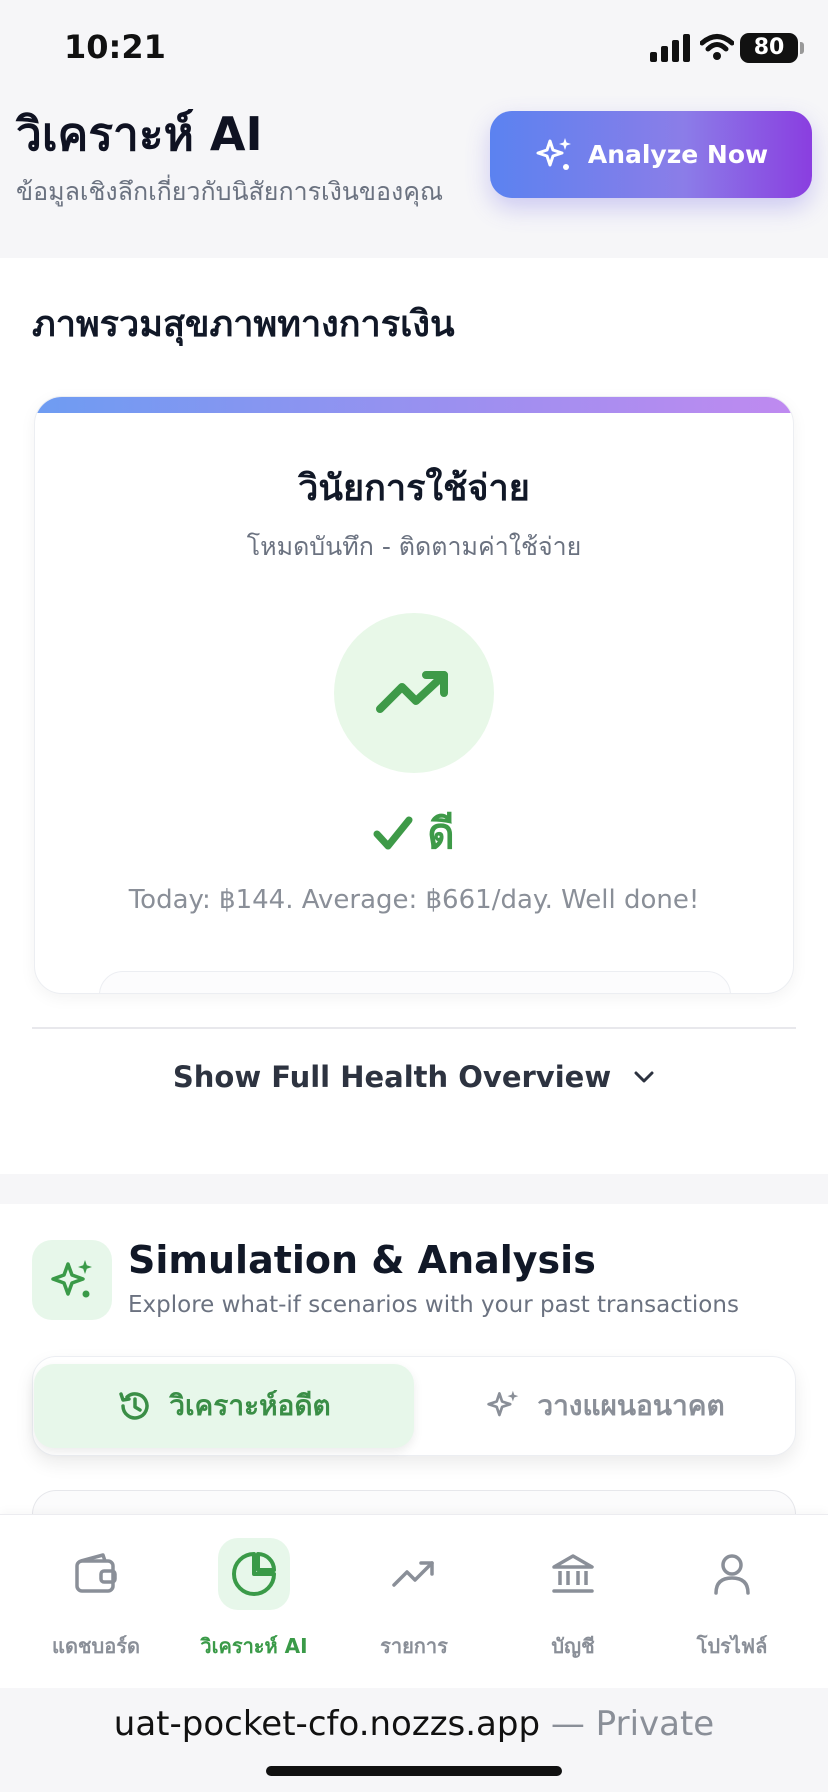 The width and height of the screenshot is (828, 1792). What do you see at coordinates (392, 1077) in the screenshot?
I see `show-full-overview-label: Show Full Health Overview` at bounding box center [392, 1077].